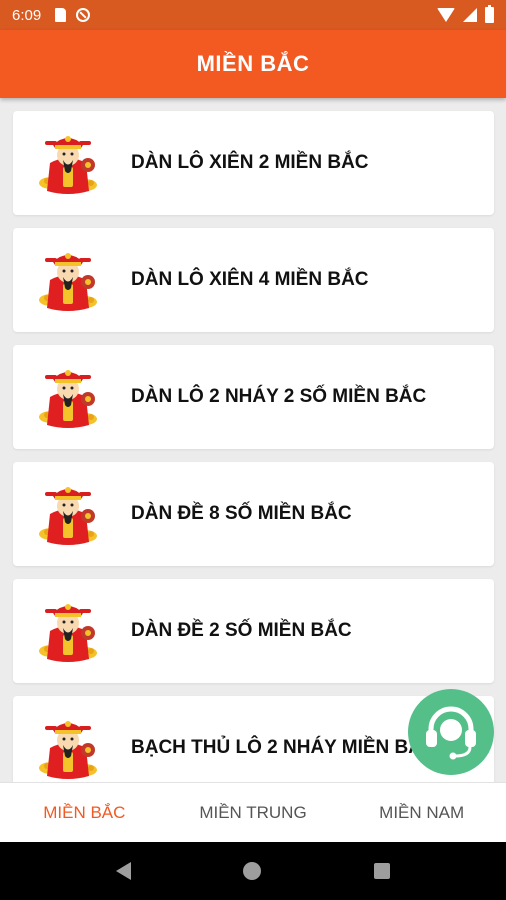 This screenshot has height=900, width=506. What do you see at coordinates (381, 871) in the screenshot?
I see `recents-icon` at bounding box center [381, 871].